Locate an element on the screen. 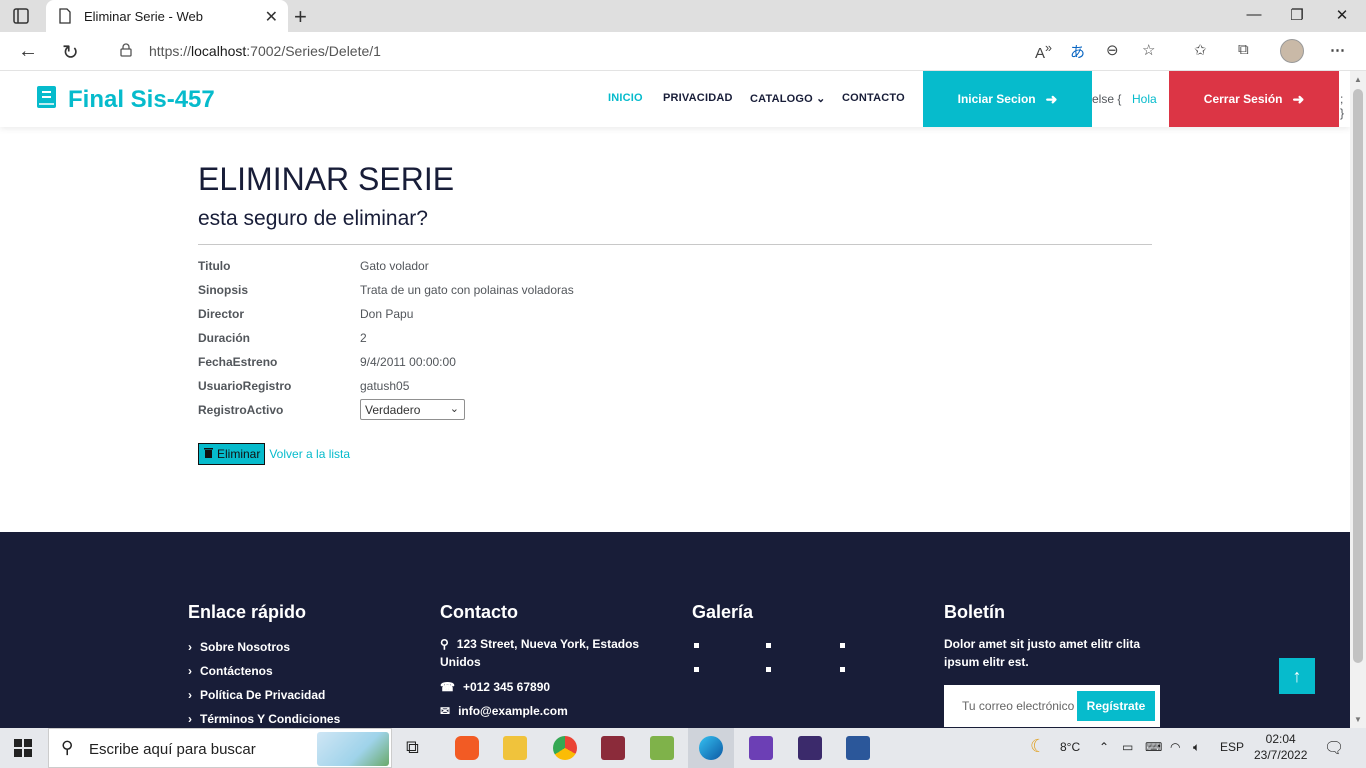 The width and height of the screenshot is (1366, 768). clock-date: 23/7/2022 is located at coordinates (1281, 755).